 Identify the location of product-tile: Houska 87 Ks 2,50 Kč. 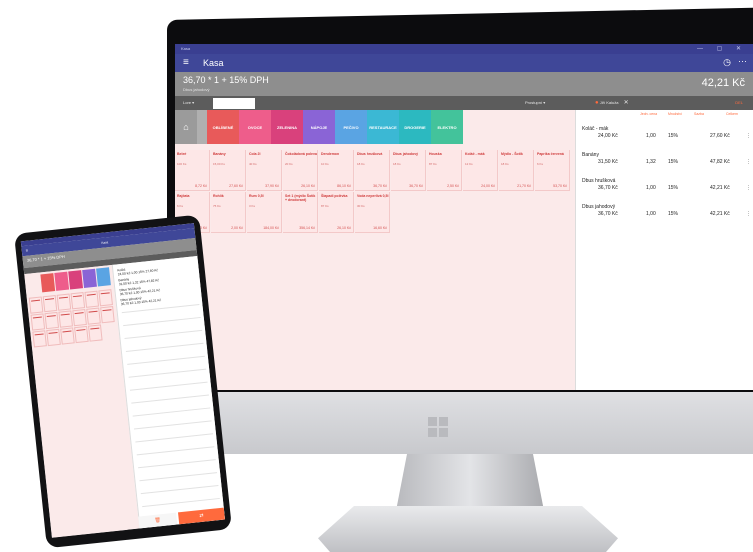
(444, 170).